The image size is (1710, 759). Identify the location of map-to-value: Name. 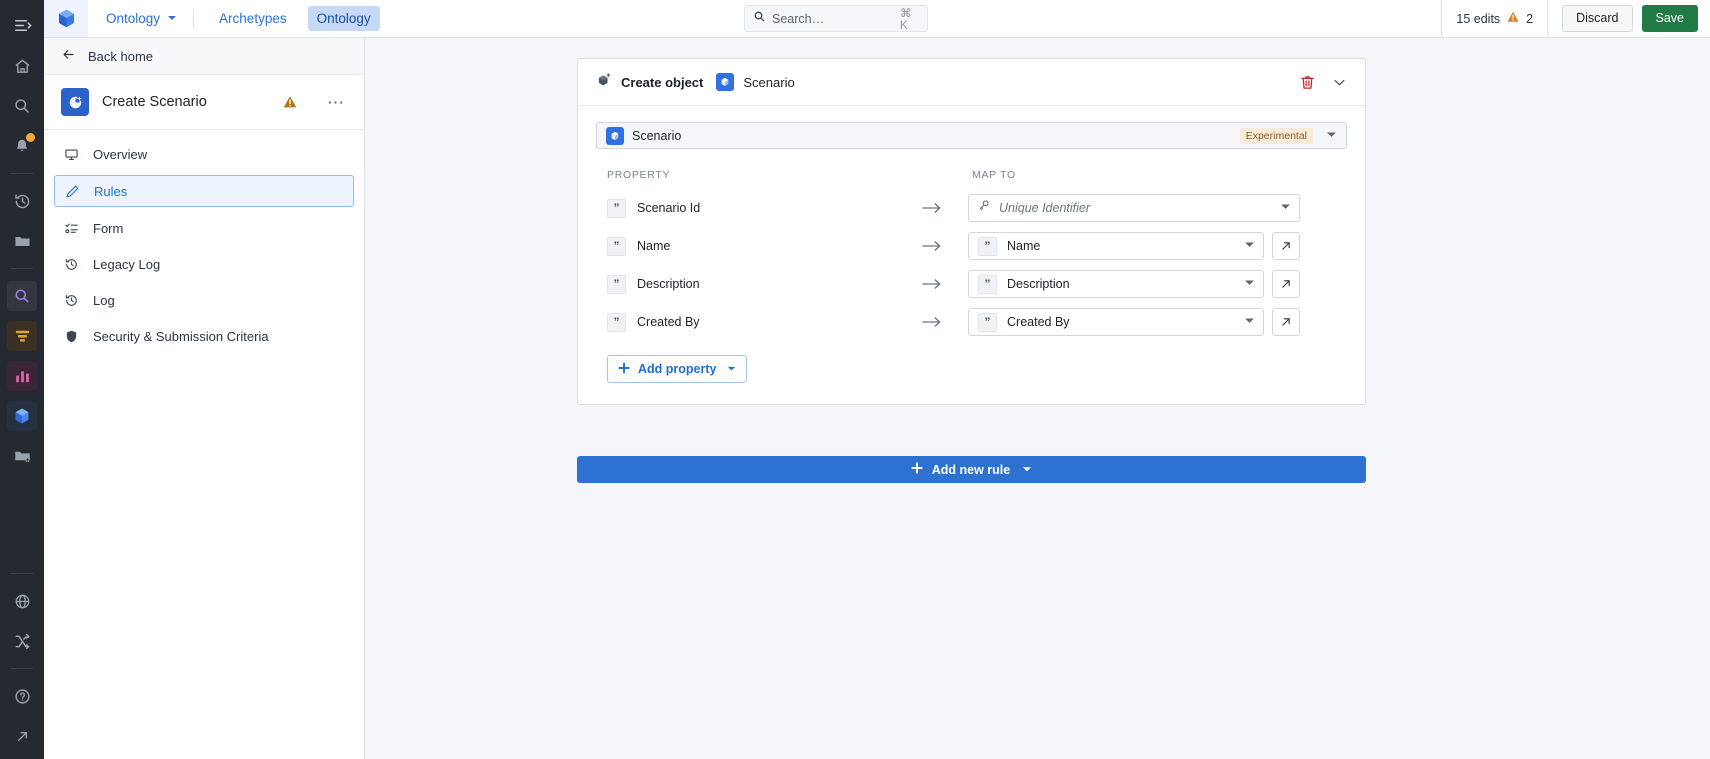
(1024, 246).